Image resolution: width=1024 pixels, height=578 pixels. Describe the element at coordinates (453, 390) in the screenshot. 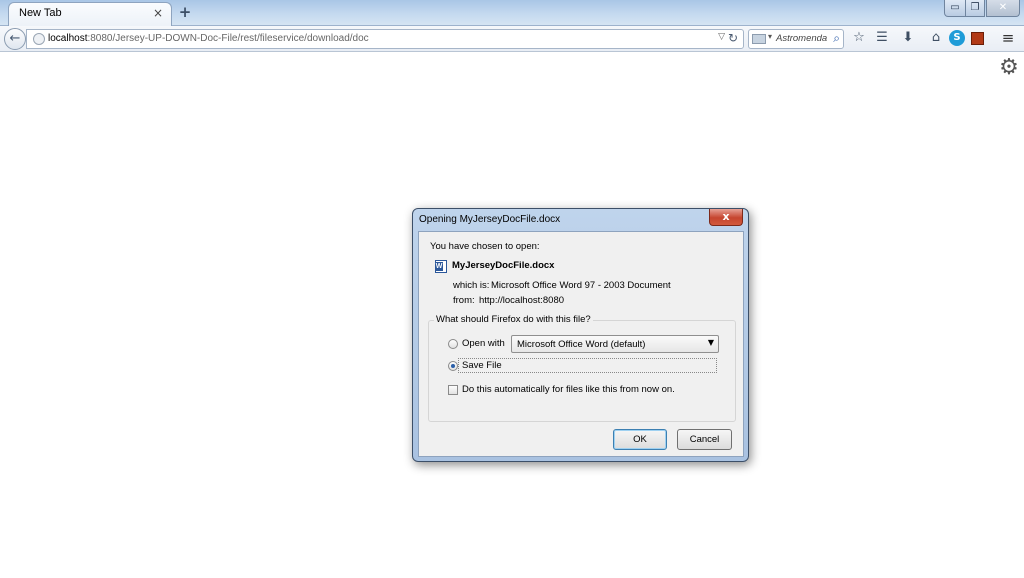

I see `auto-action-checkbox` at that location.